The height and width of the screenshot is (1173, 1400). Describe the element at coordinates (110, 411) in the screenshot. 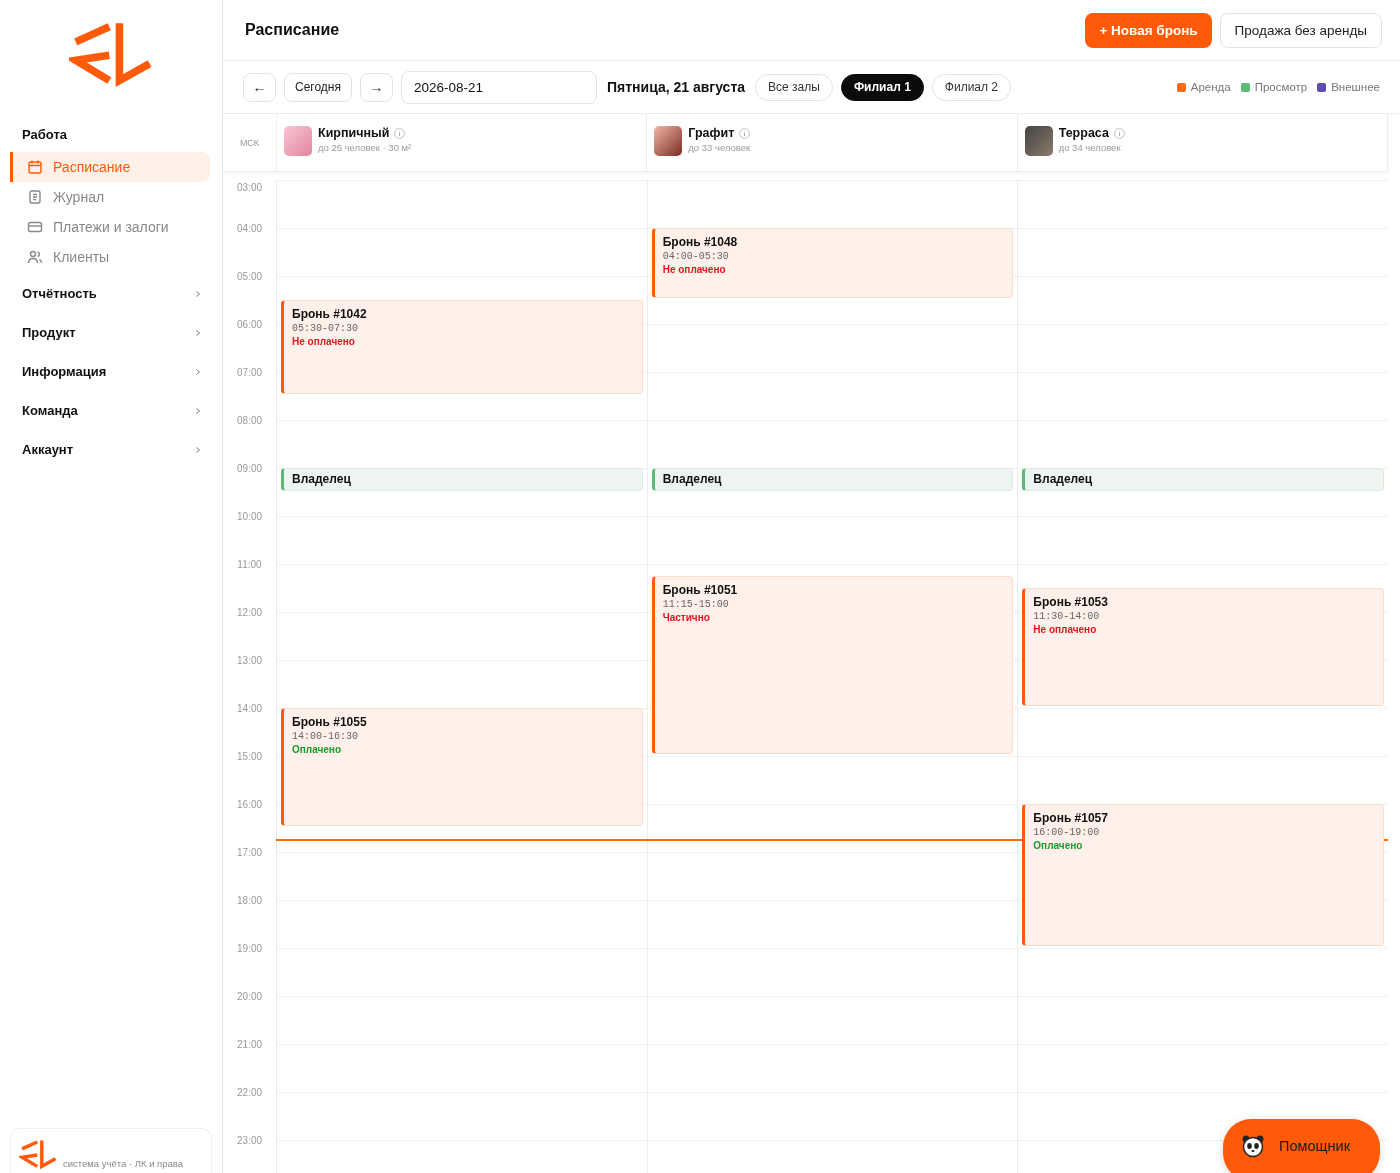

I see `sidebar-section: Команда` at that location.